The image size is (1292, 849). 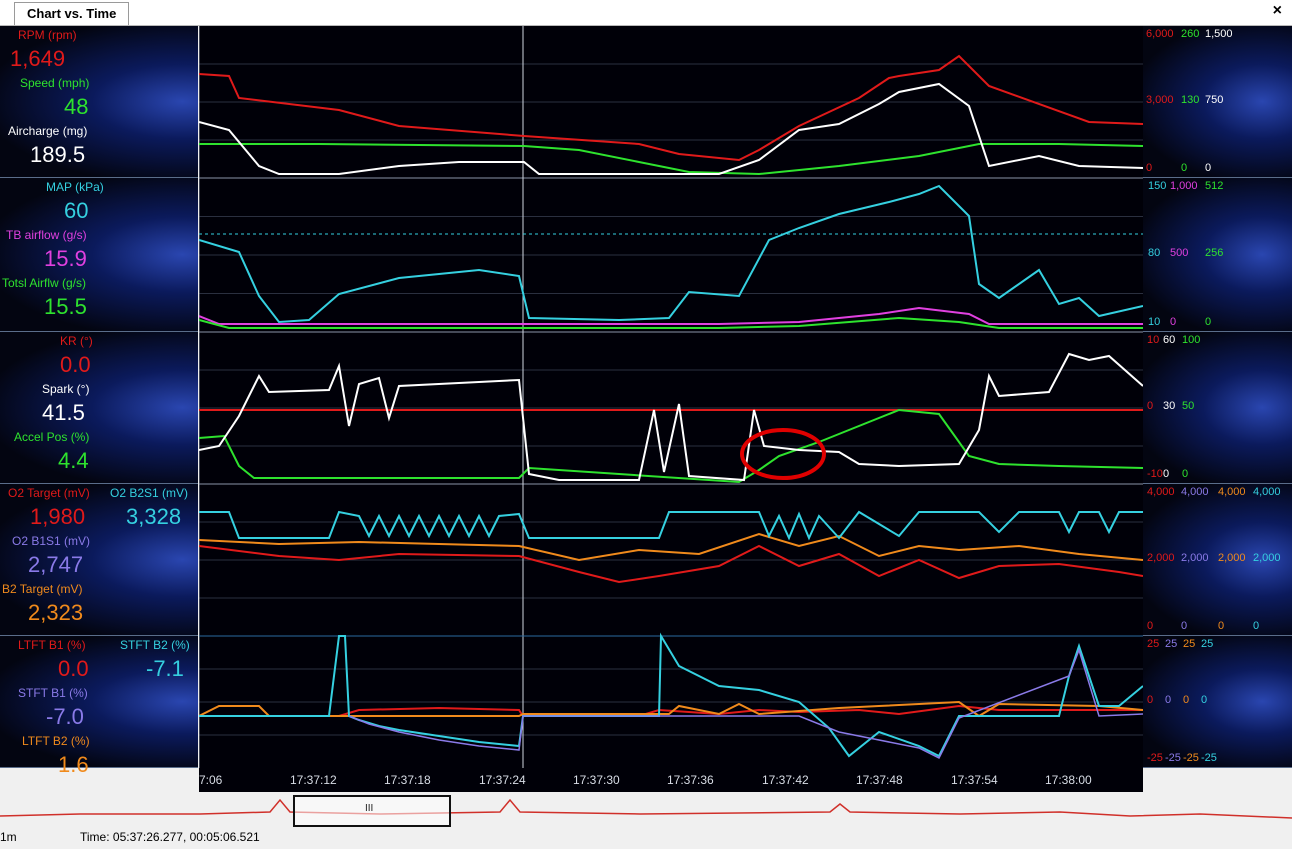 I want to click on tab-bar: Chart vs. Time ×, so click(x=646, y=13).